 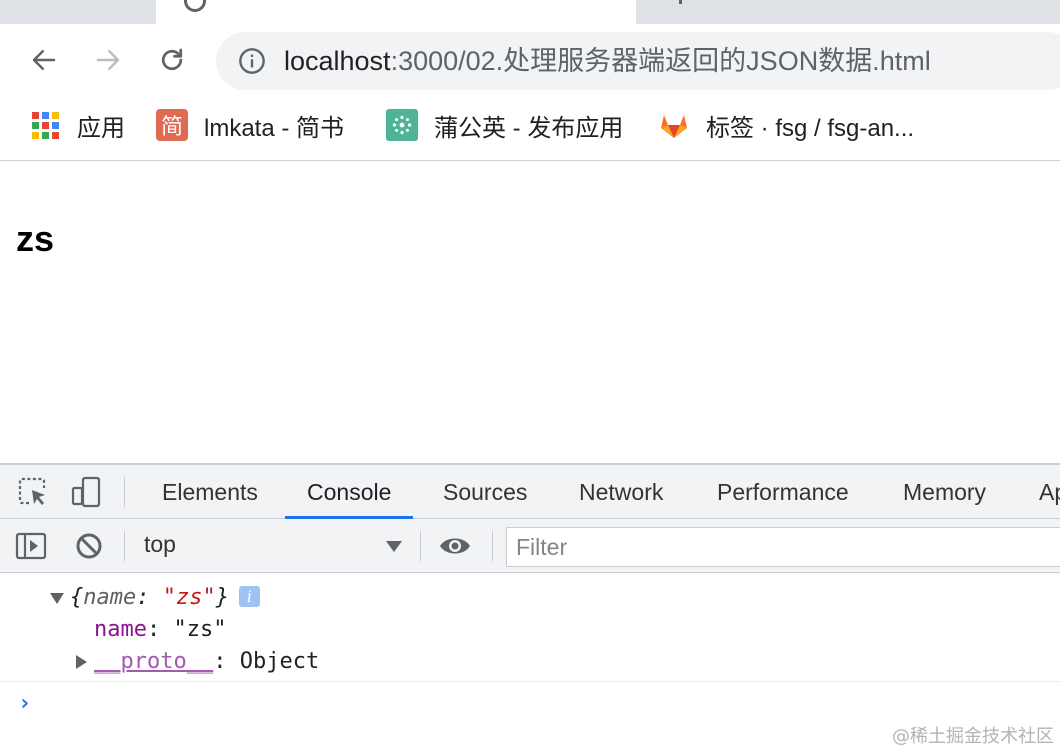 I want to click on filter-input: Filter, so click(x=783, y=547).